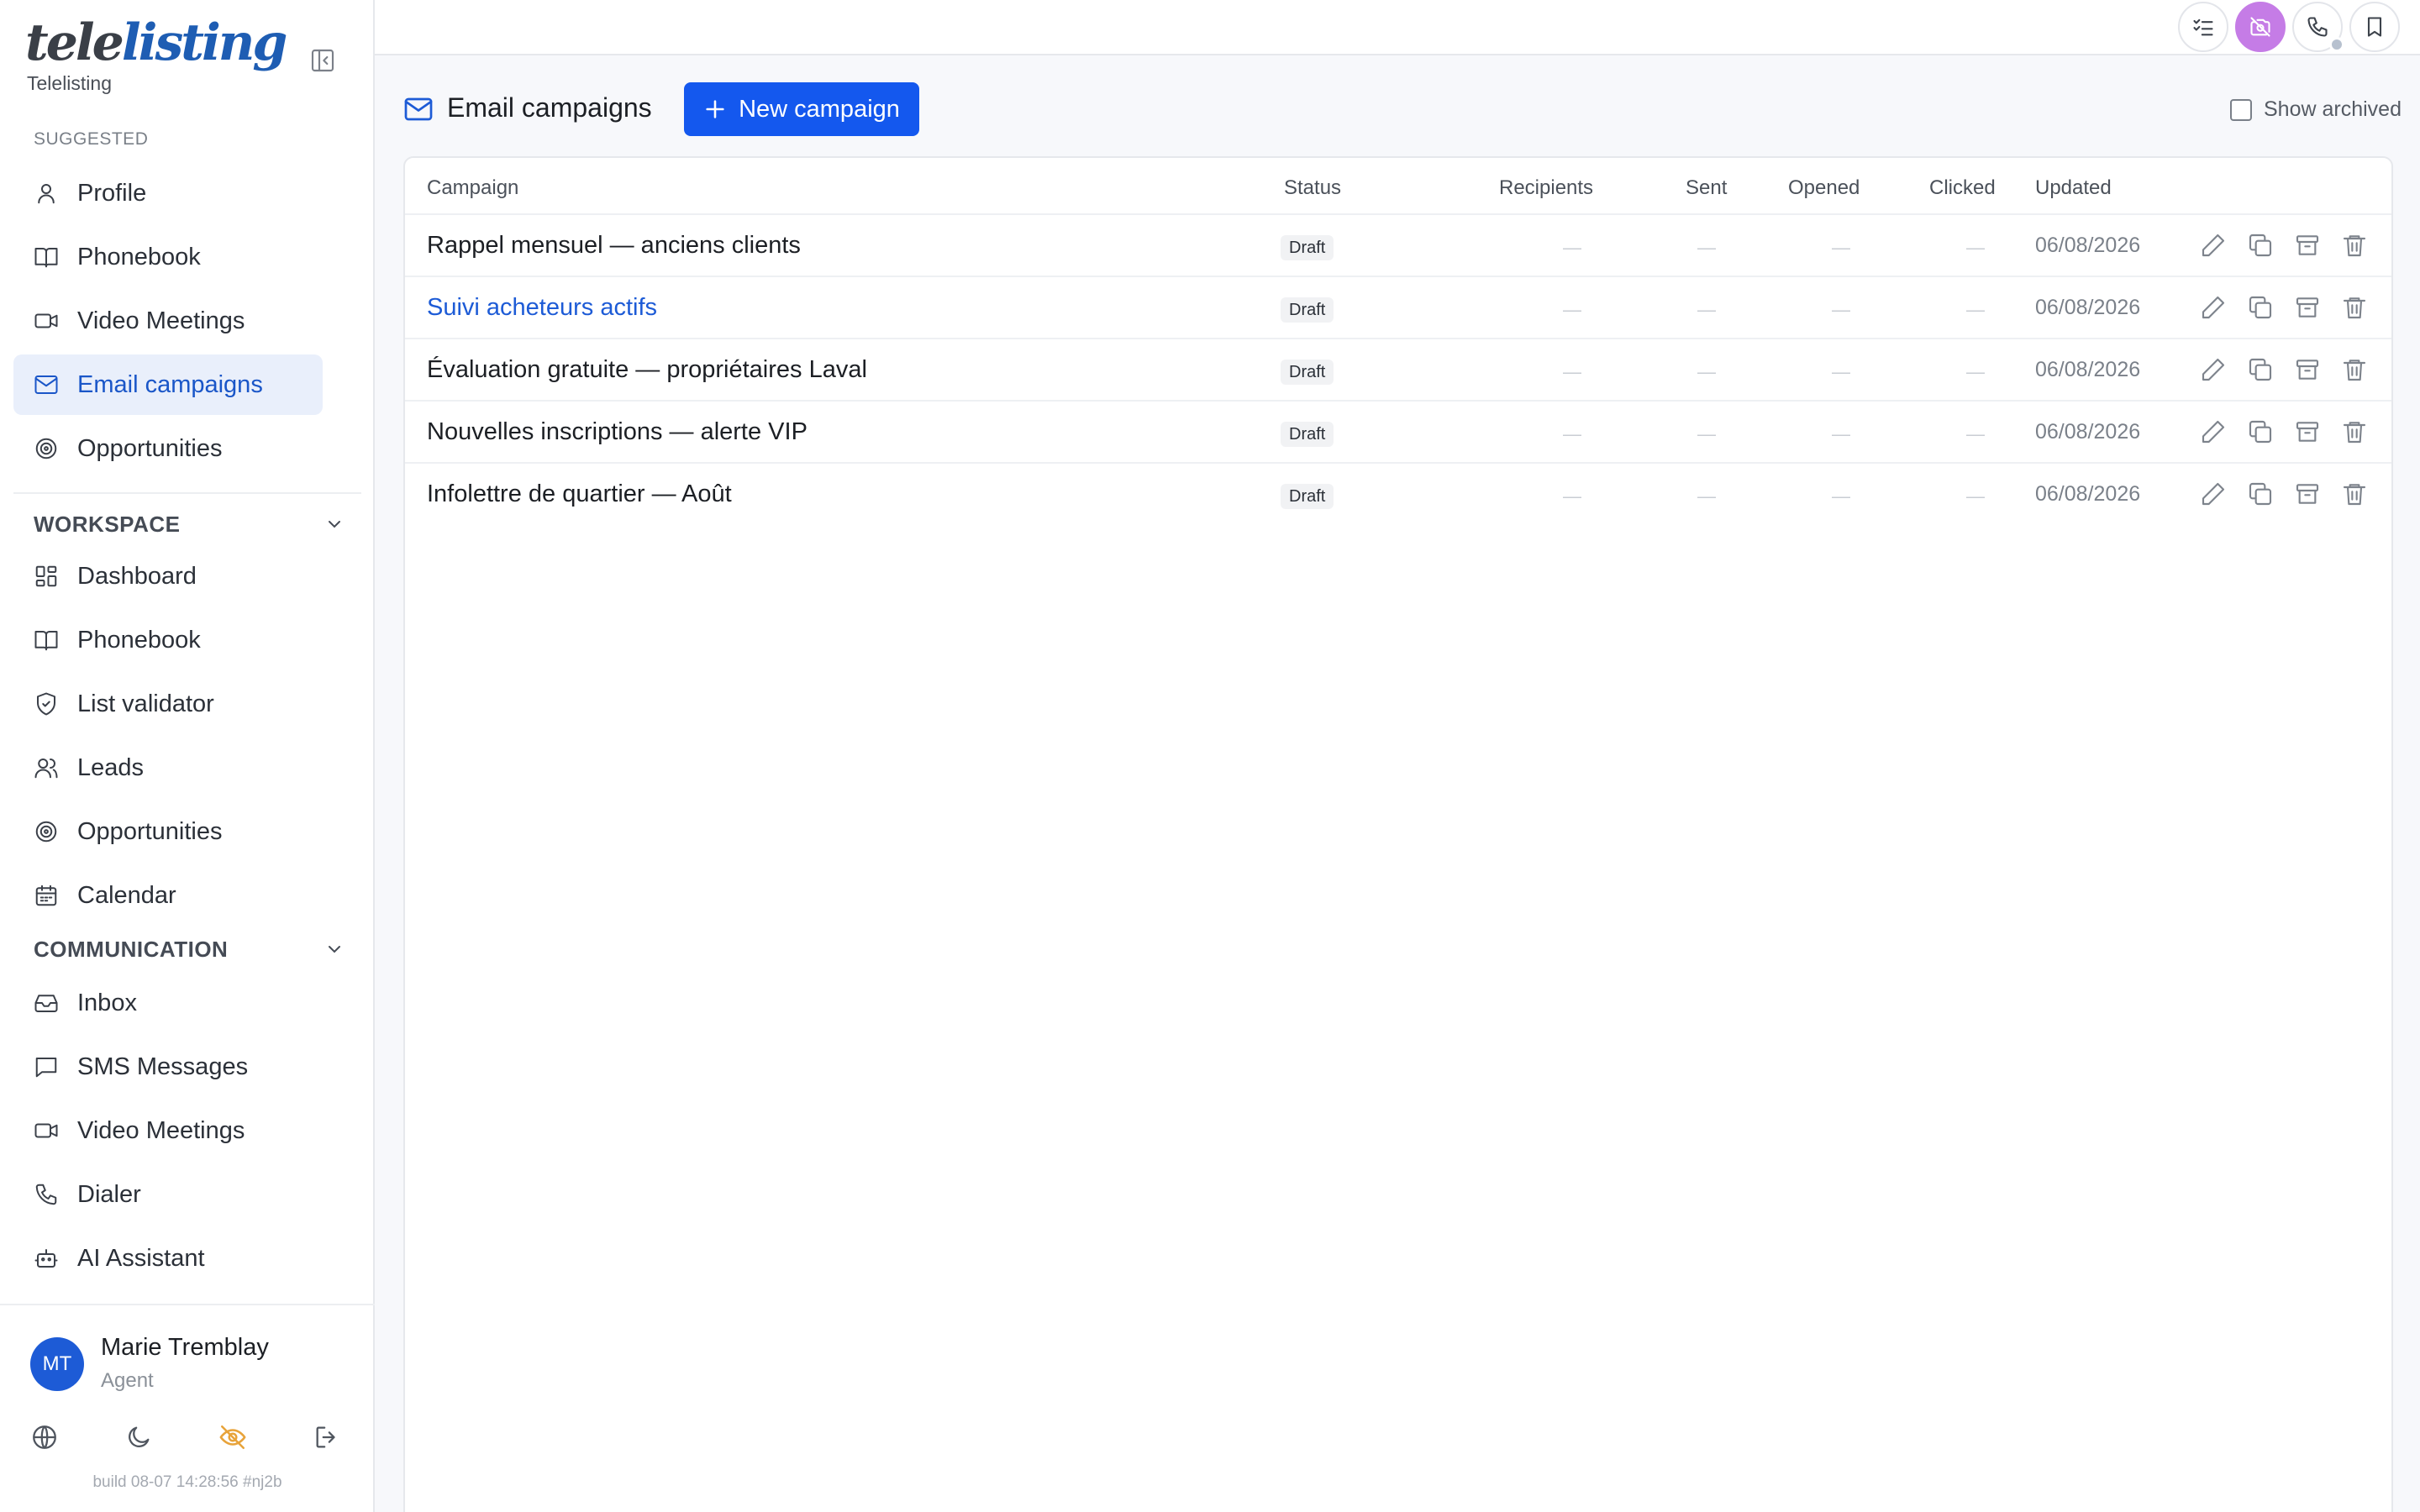 Image resolution: width=2420 pixels, height=1512 pixels. I want to click on sidebar-item-label: Email campaigns, so click(170, 384).